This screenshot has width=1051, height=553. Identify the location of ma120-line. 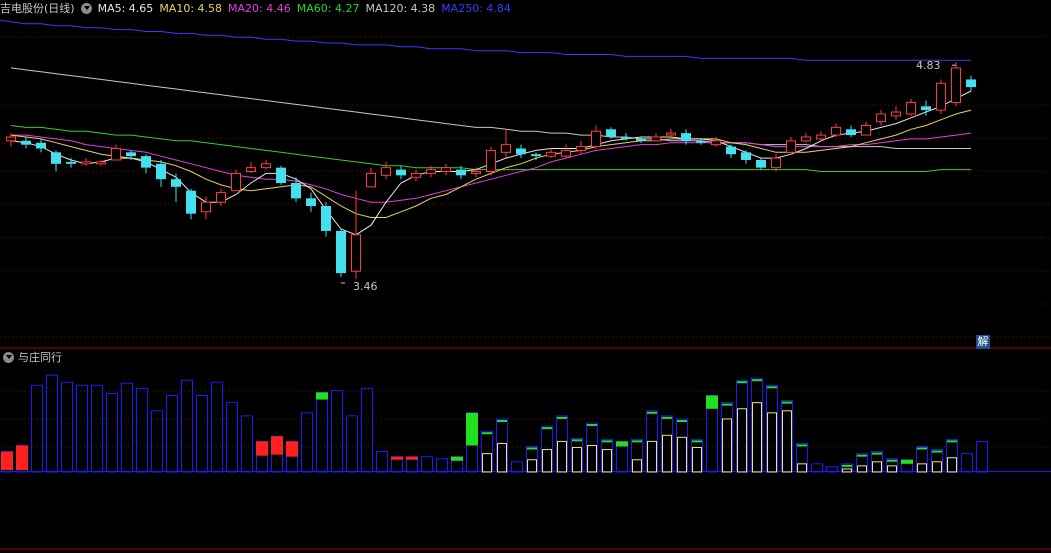
(490, 108).